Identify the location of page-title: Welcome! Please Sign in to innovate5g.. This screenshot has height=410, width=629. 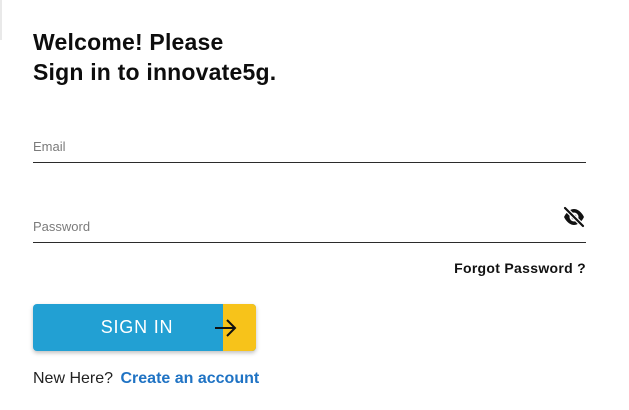
(154, 57).